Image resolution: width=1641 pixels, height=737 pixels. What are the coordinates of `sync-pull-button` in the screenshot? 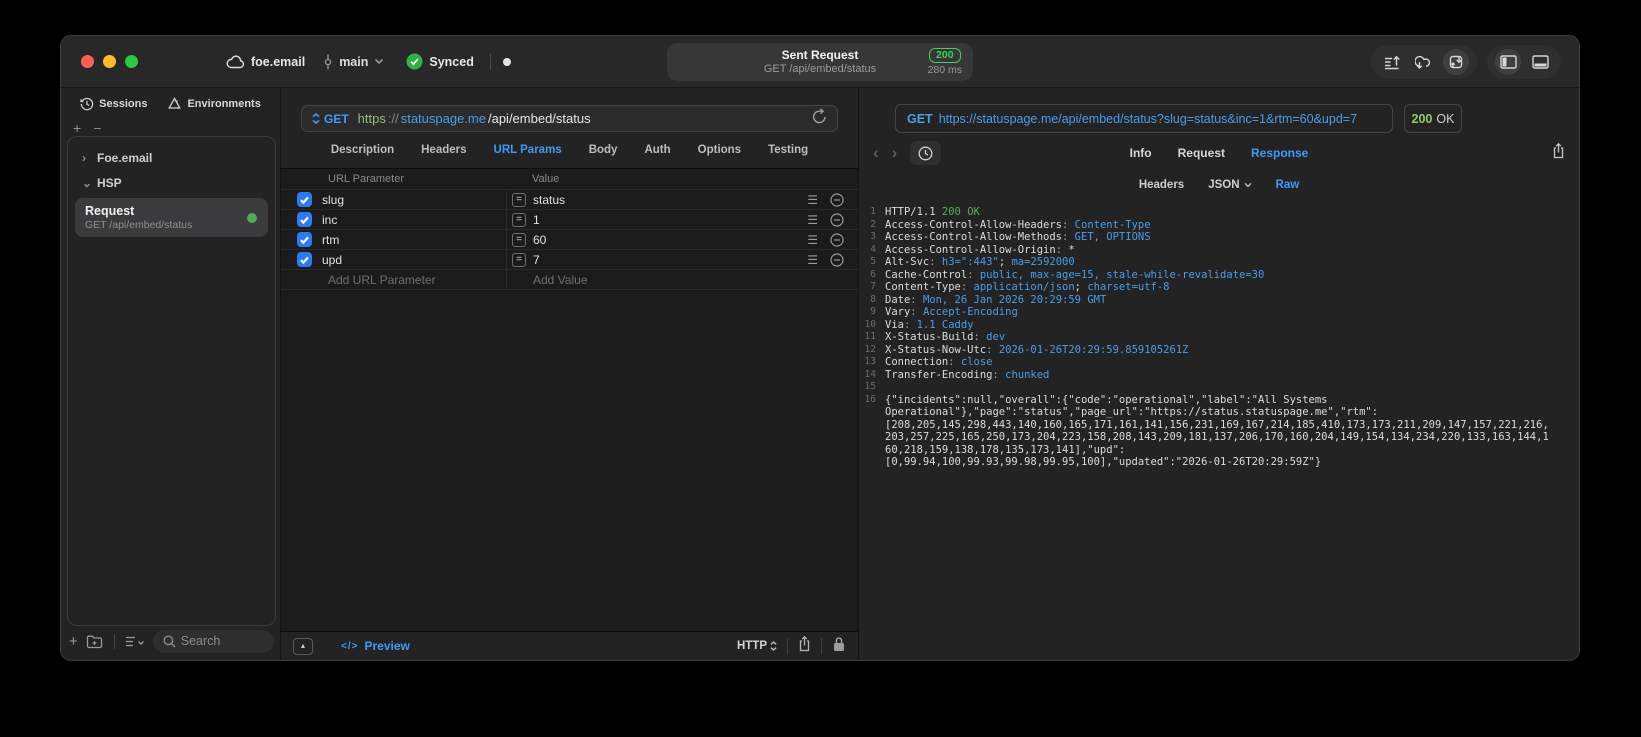 It's located at (1424, 62).